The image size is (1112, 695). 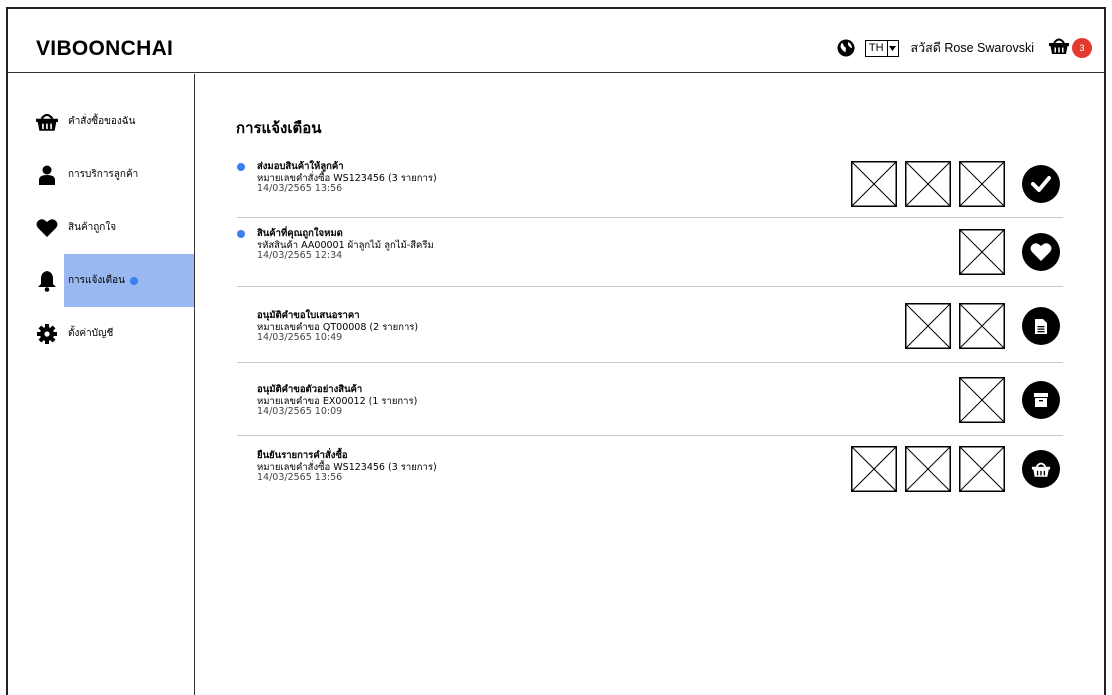 I want to click on sidebar-item-notifications: การแจ้งเตือน, so click(x=101, y=280).